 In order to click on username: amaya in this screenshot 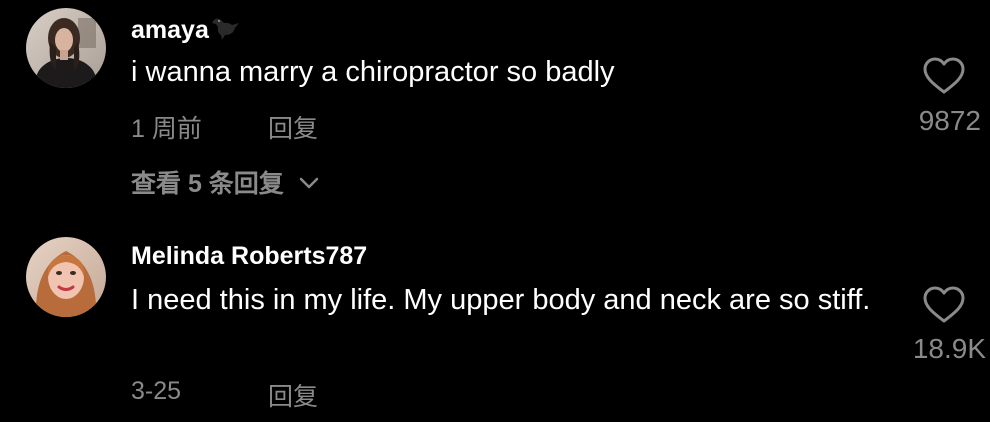, I will do `click(186, 31)`.